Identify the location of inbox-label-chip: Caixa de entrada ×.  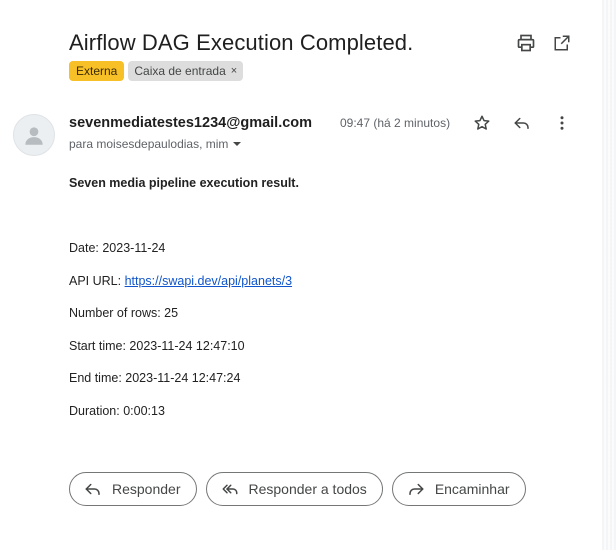
(186, 71).